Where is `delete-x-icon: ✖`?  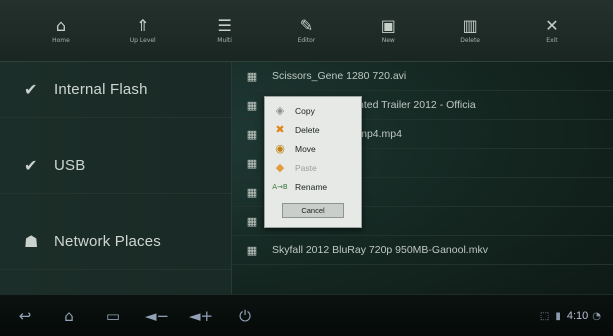 delete-x-icon: ✖ is located at coordinates (280, 129).